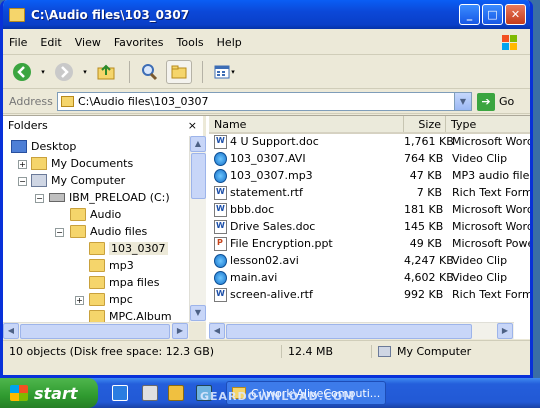 The image size is (540, 408). Describe the element at coordinates (149, 72) in the screenshot. I see `search-button` at that location.